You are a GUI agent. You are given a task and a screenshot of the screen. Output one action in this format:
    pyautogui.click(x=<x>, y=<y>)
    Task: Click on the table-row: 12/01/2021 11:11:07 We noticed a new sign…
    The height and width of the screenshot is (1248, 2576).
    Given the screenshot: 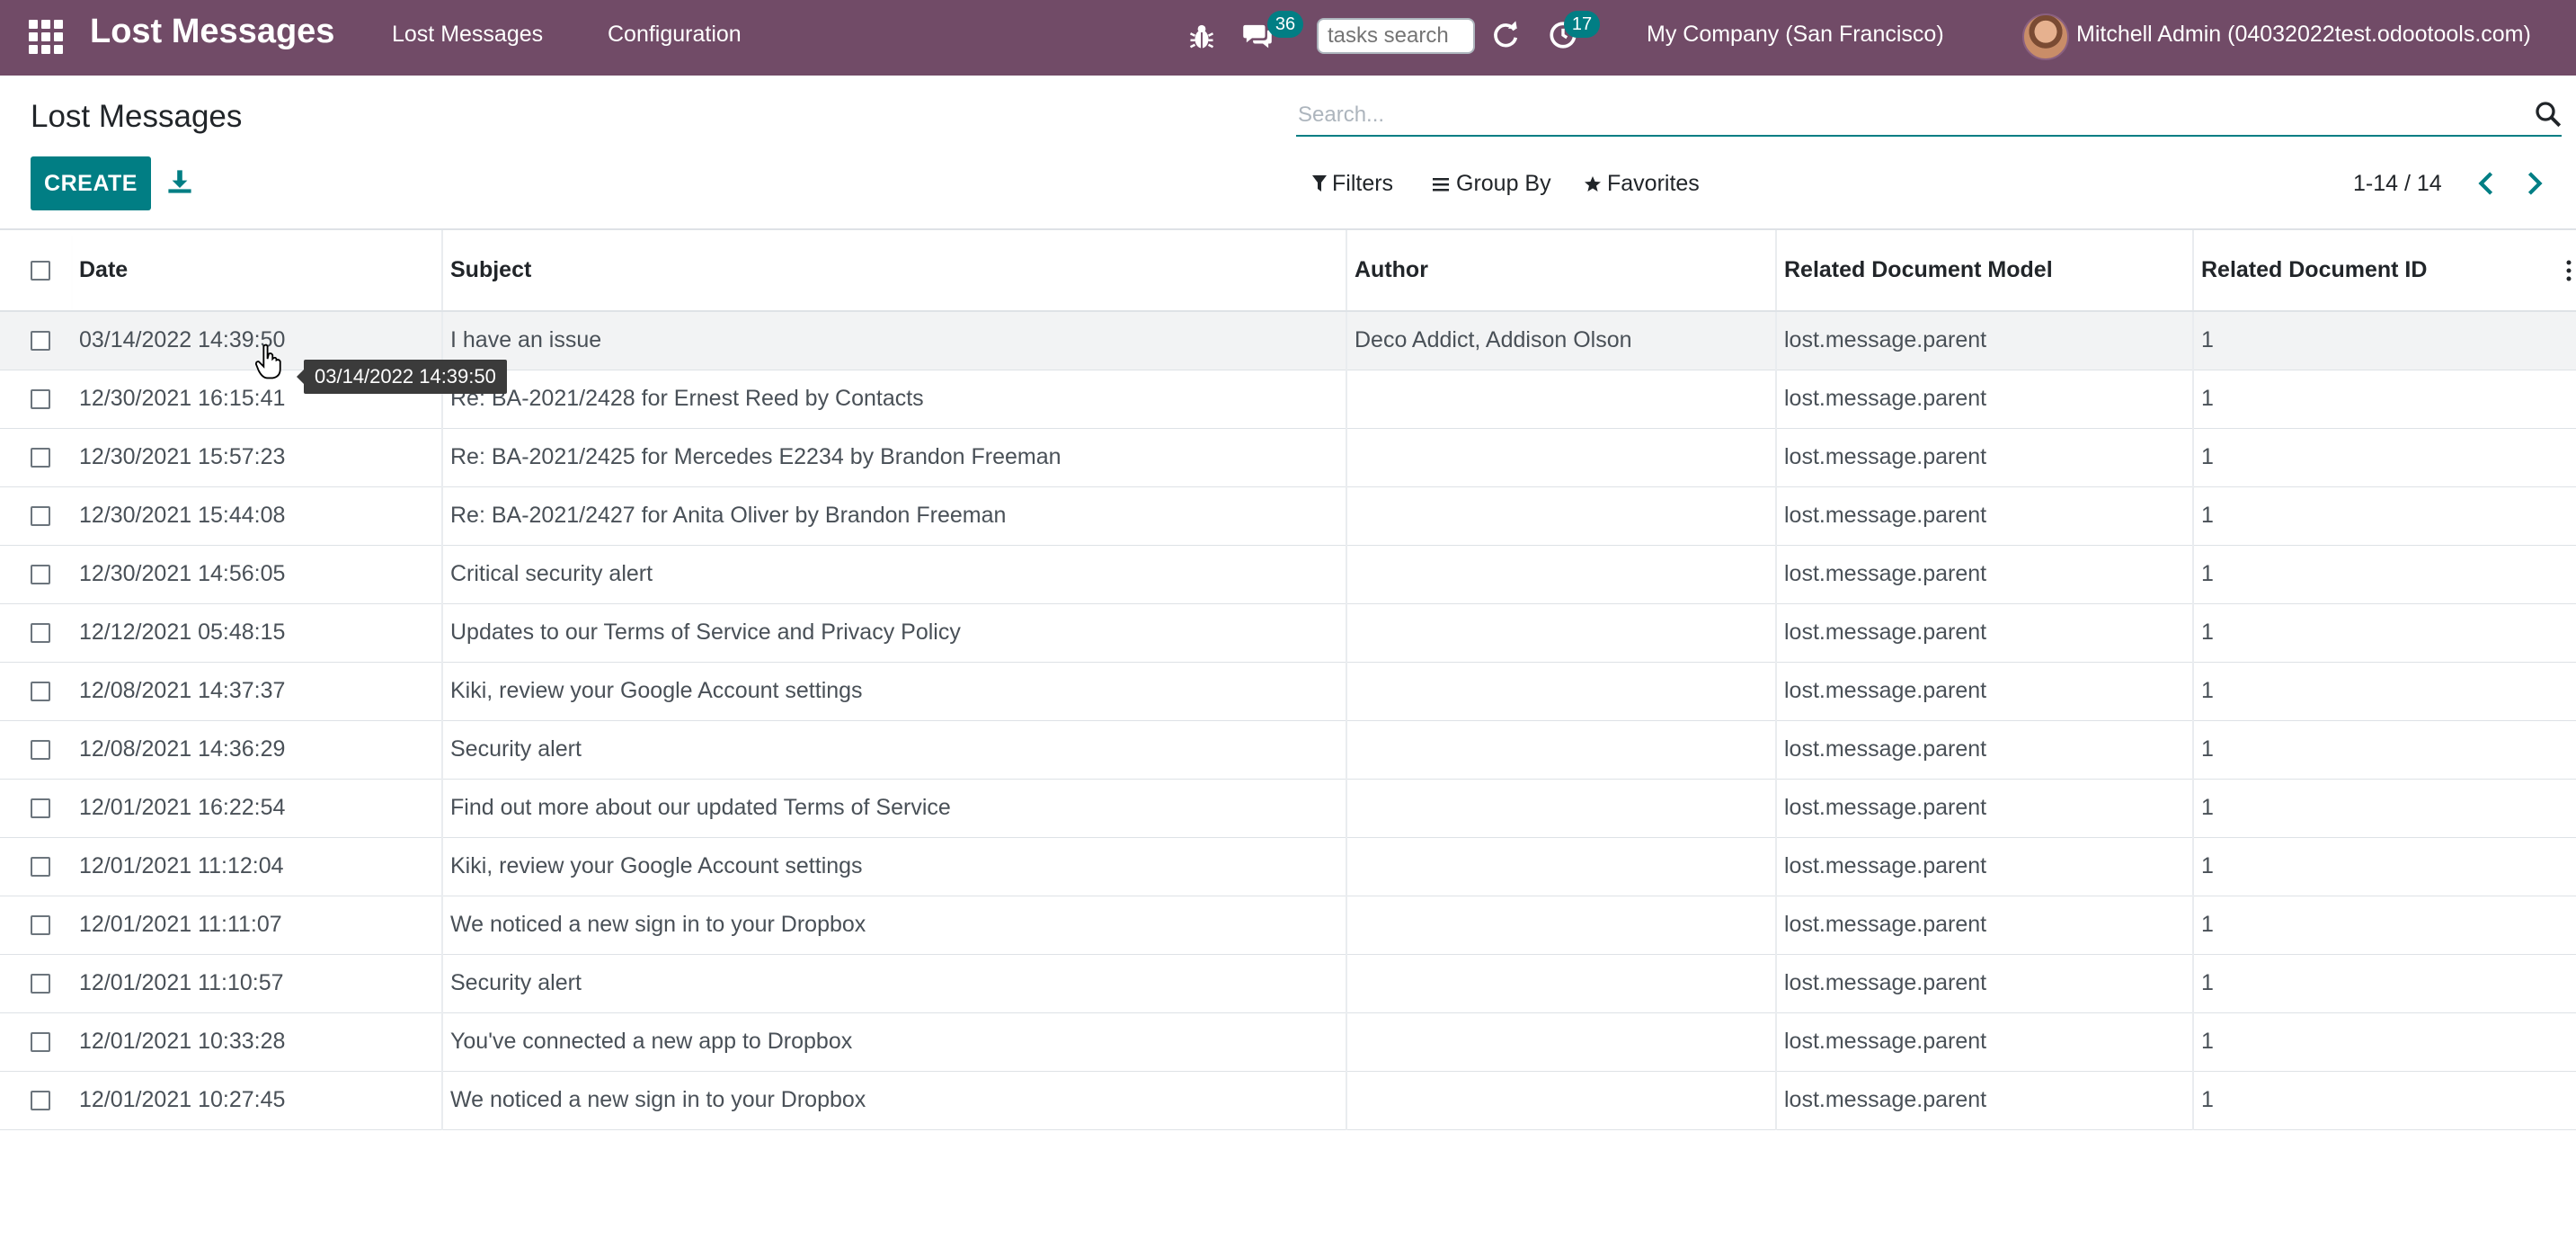 What is the action you would take?
    pyautogui.click(x=1288, y=926)
    